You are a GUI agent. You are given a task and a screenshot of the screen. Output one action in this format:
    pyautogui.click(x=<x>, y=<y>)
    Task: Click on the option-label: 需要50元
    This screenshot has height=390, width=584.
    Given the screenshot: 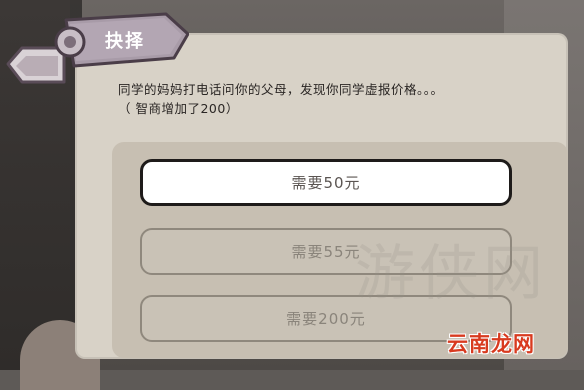 What is the action you would take?
    pyautogui.click(x=326, y=183)
    